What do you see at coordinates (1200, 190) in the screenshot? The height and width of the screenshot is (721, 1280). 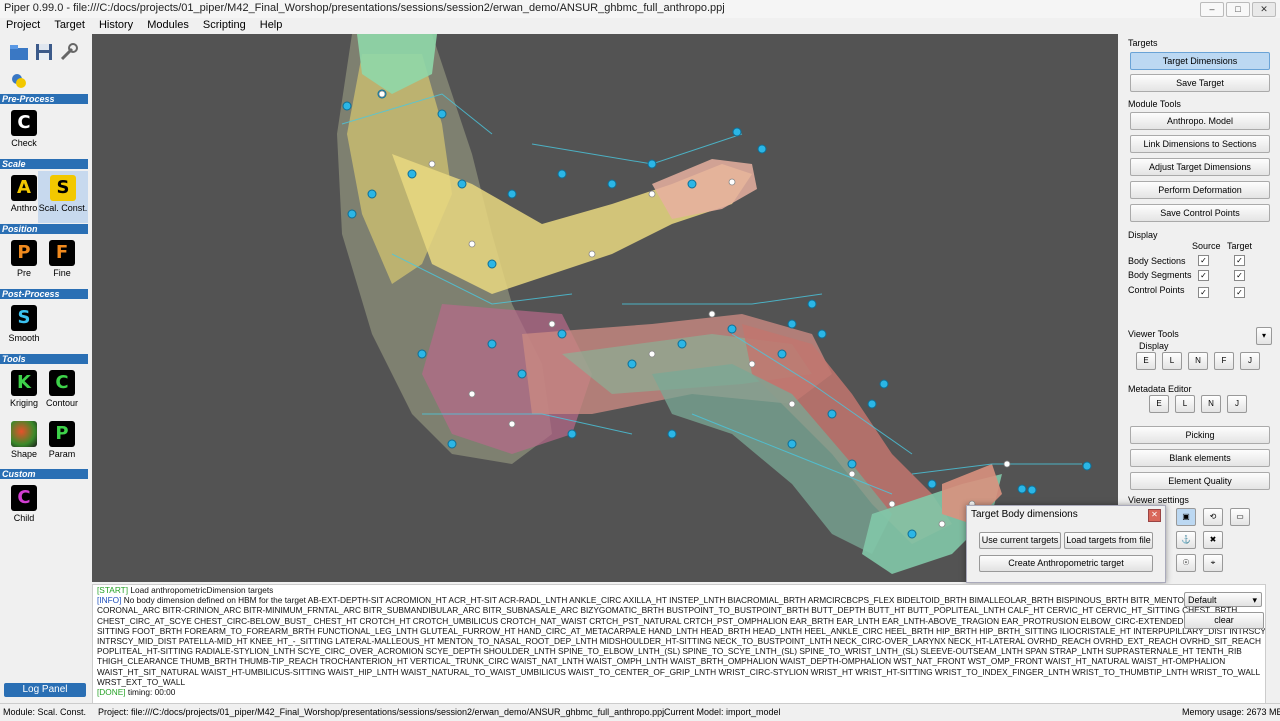 I see `perform-deformation-button: Perform Deformation` at bounding box center [1200, 190].